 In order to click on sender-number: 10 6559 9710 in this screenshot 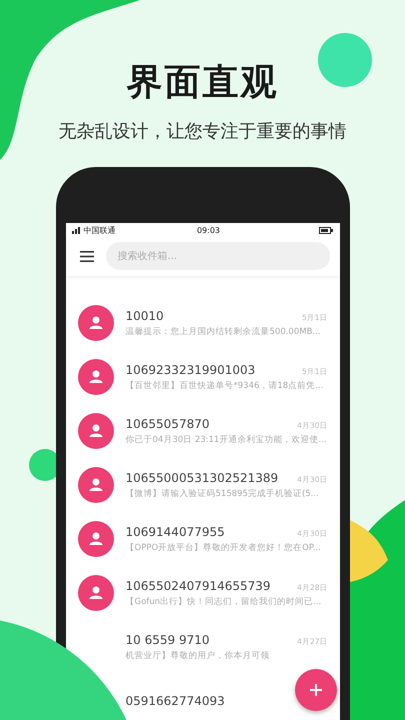, I will do `click(168, 639)`.